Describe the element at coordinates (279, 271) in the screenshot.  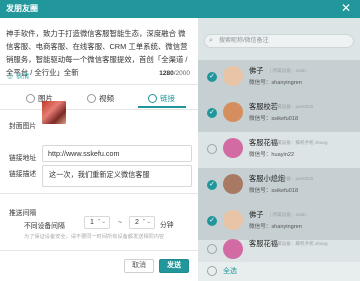
I see `select-all-bar: 全选` at that location.